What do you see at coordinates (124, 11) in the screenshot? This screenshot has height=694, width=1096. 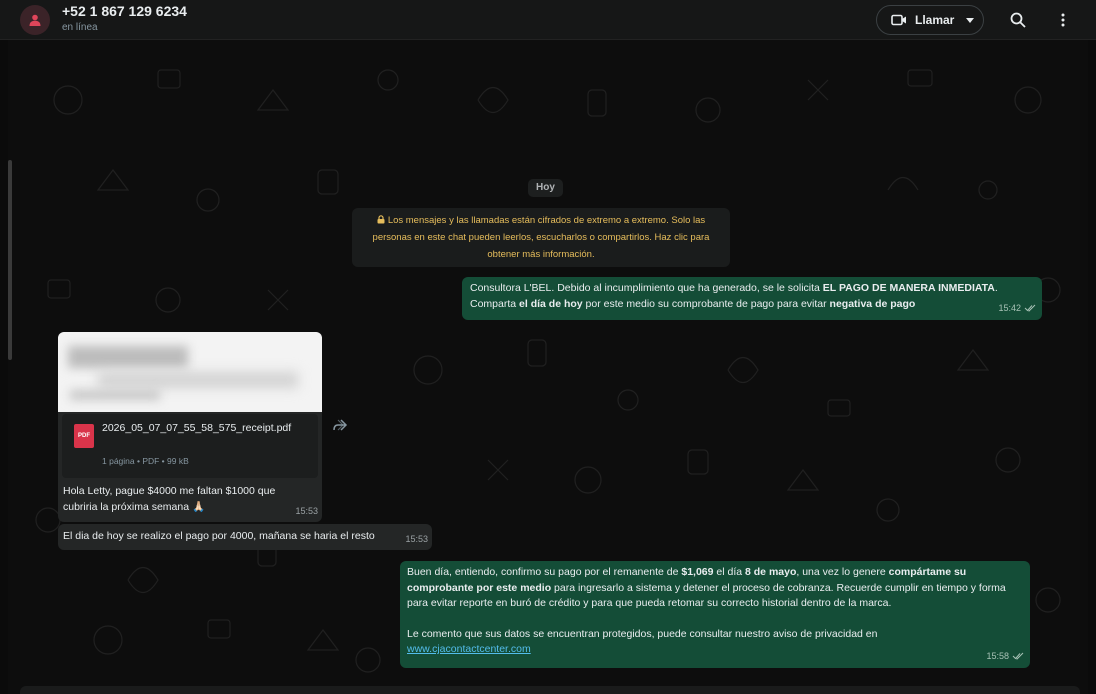 I see `contact-name: +52 1 867 129 6234` at bounding box center [124, 11].